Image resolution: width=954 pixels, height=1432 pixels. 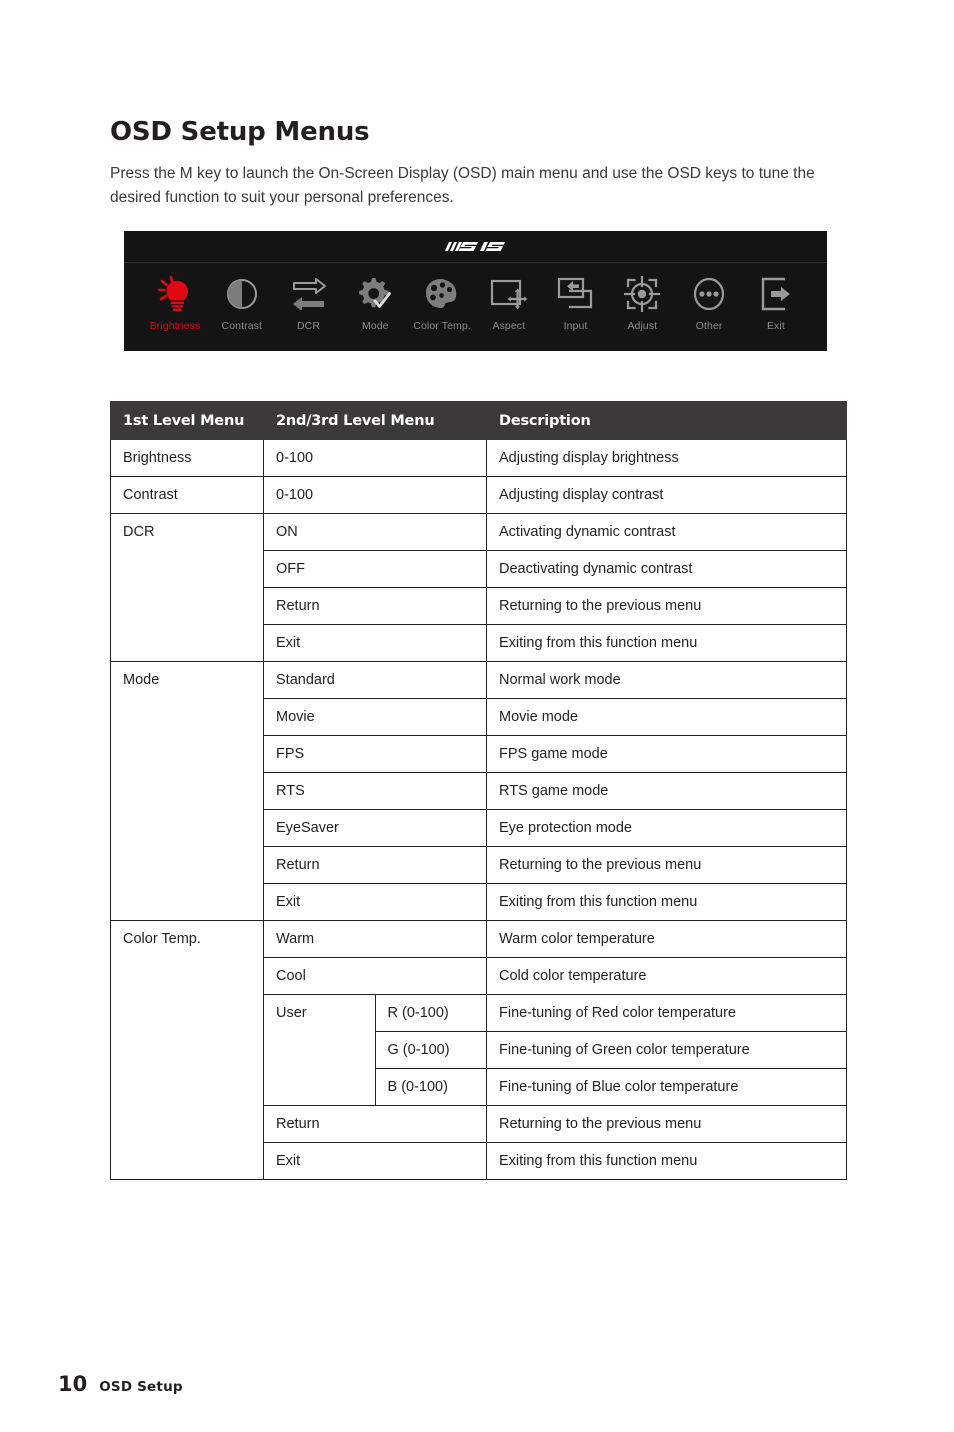 I want to click on osd-item-input: Input, so click(x=576, y=302).